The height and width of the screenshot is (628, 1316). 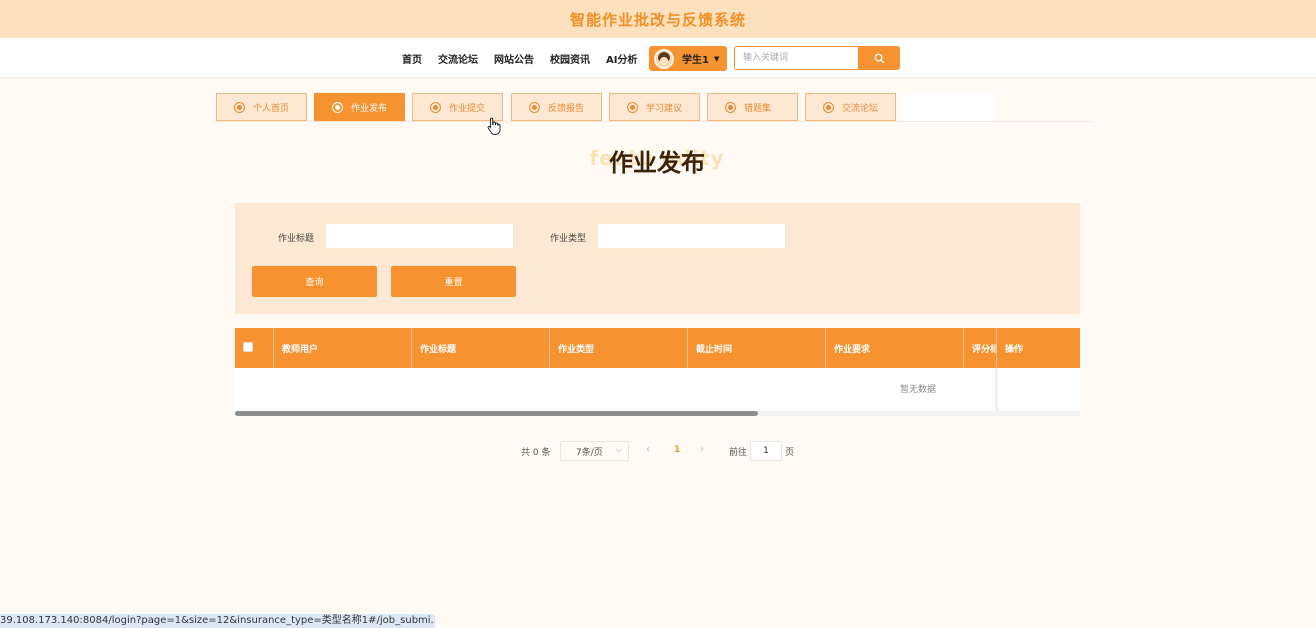 What do you see at coordinates (766, 451) in the screenshot?
I see `goto-page-input` at bounding box center [766, 451].